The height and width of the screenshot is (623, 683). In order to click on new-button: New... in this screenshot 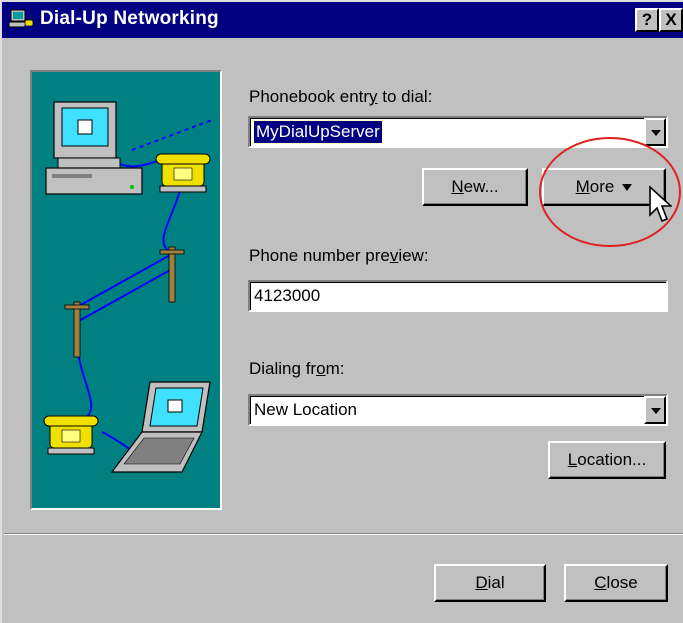, I will do `click(475, 187)`.